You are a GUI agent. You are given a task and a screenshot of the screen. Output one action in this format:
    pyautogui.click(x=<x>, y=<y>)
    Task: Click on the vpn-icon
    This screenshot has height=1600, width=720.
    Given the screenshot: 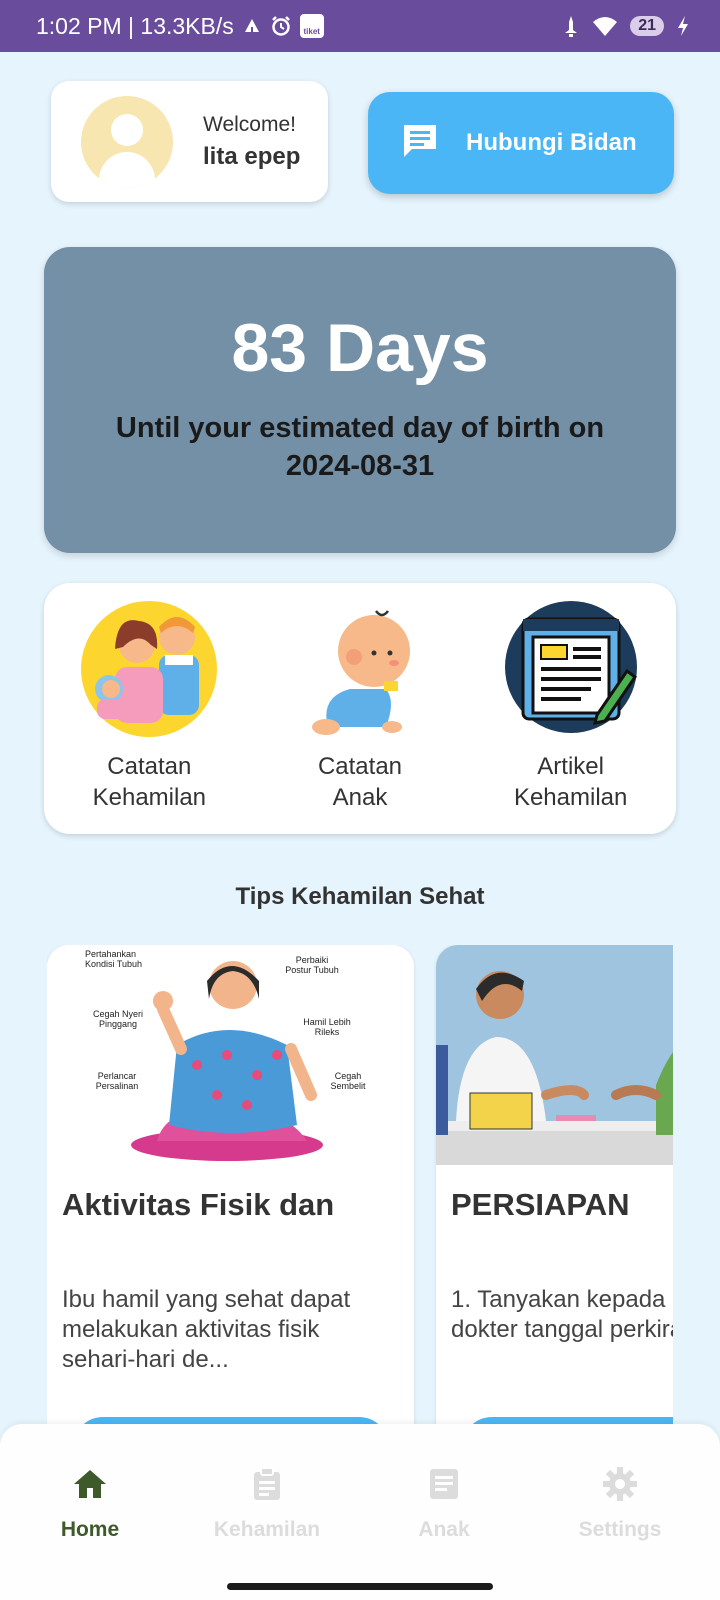 What is the action you would take?
    pyautogui.click(x=252, y=26)
    